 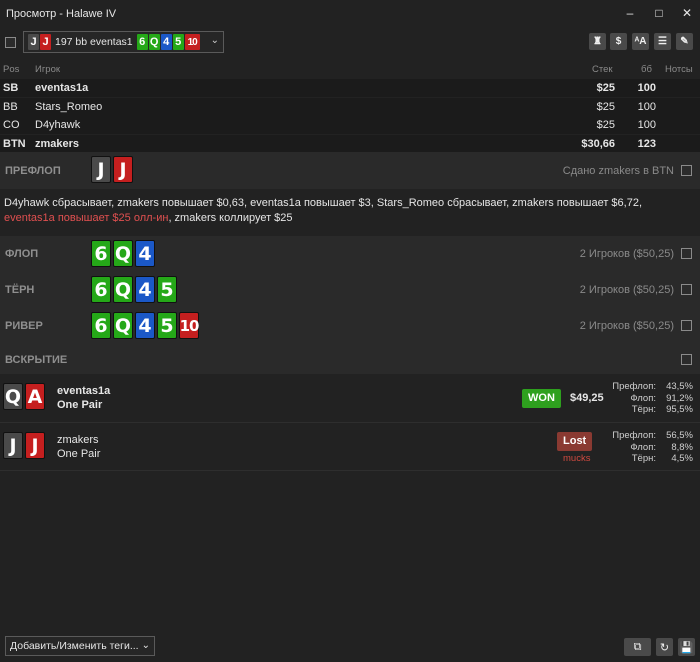 I want to click on card-5-clubs: 5, so click(x=167, y=289).